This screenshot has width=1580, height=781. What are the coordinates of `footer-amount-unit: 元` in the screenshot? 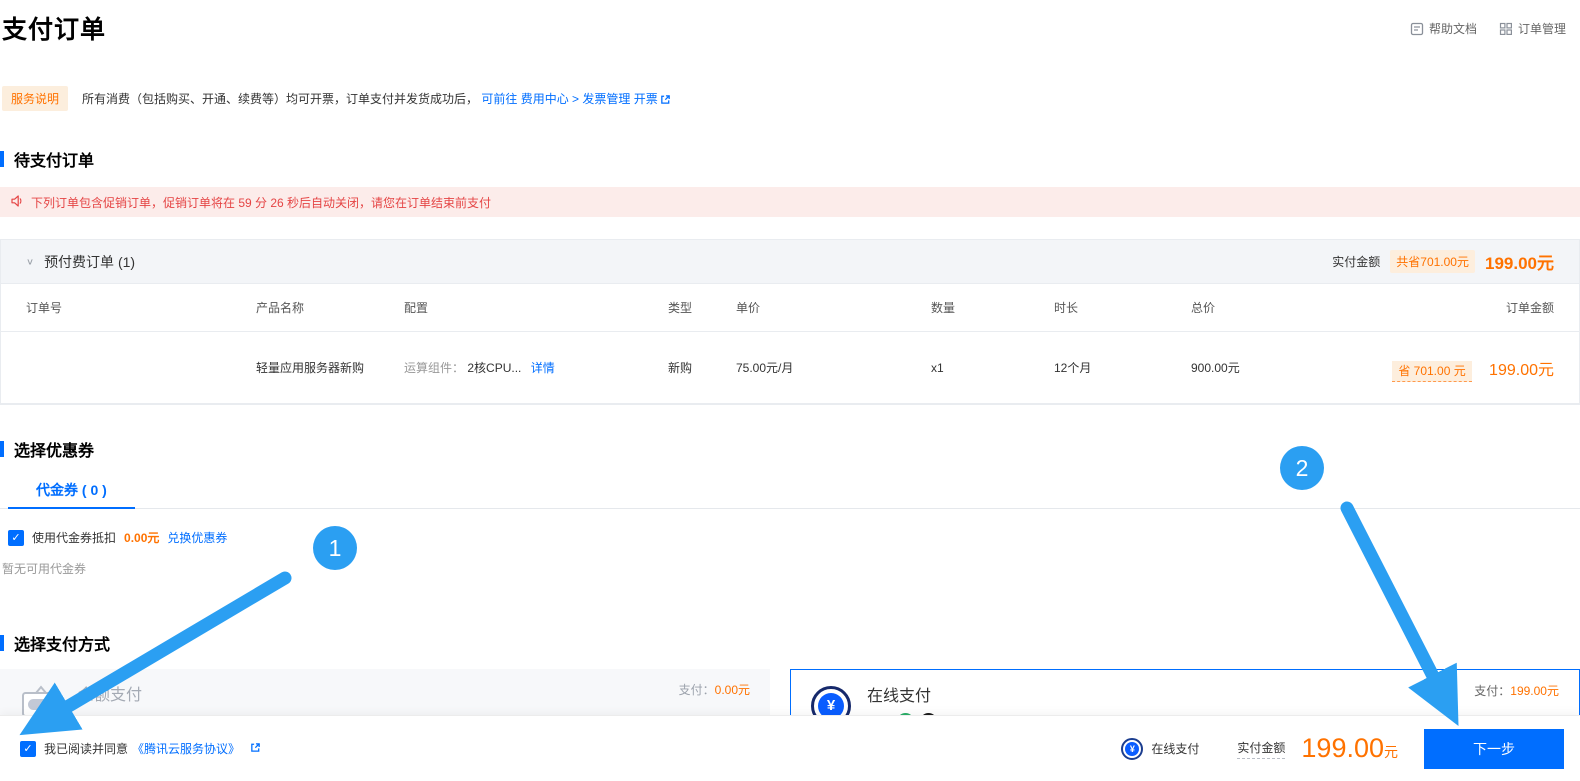 It's located at (1391, 752).